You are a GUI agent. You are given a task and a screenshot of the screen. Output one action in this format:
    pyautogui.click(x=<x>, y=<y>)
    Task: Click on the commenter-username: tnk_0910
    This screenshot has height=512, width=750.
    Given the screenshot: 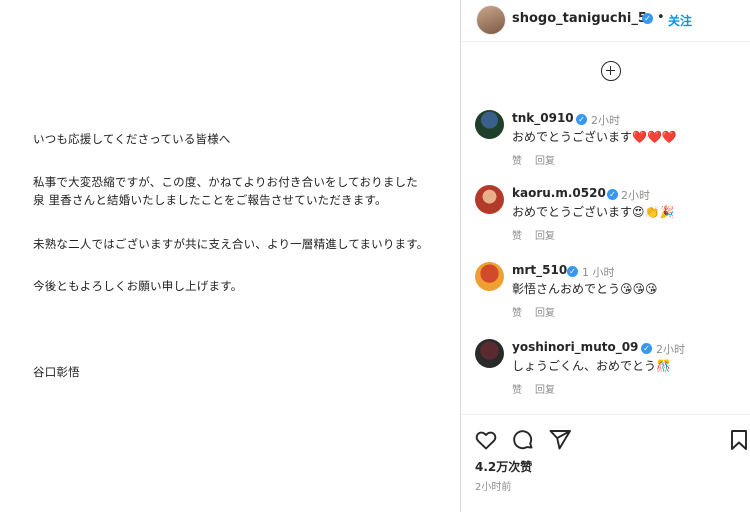 What is the action you would take?
    pyautogui.click(x=543, y=118)
    